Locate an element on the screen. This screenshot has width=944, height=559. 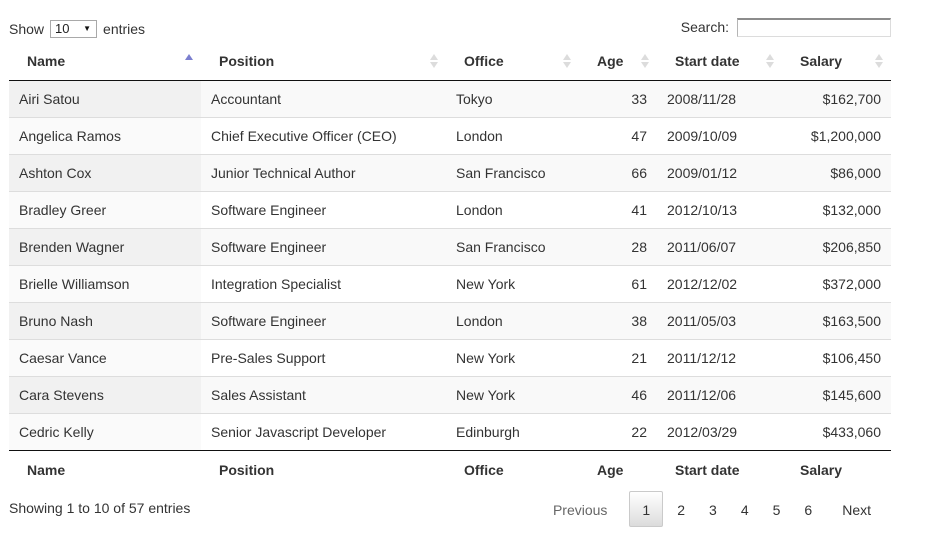
entries-per-page-select: 10 ▼ is located at coordinates (74, 29).